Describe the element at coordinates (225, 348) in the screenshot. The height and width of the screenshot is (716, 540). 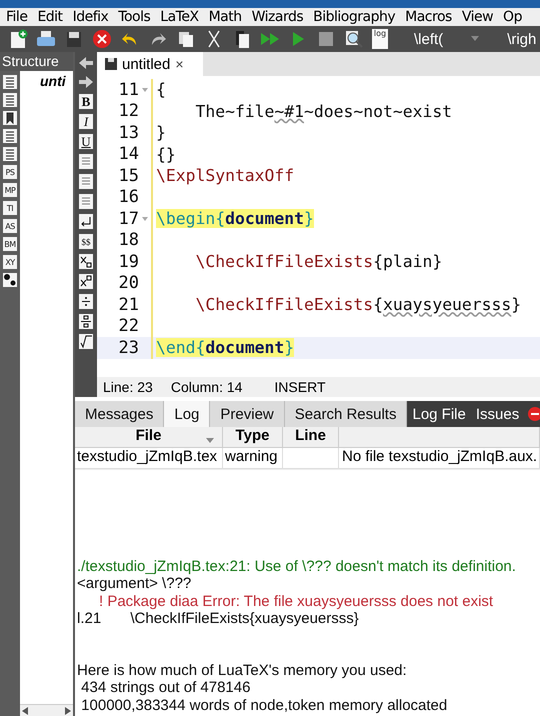
I see `code-line: \end{document}` at that location.